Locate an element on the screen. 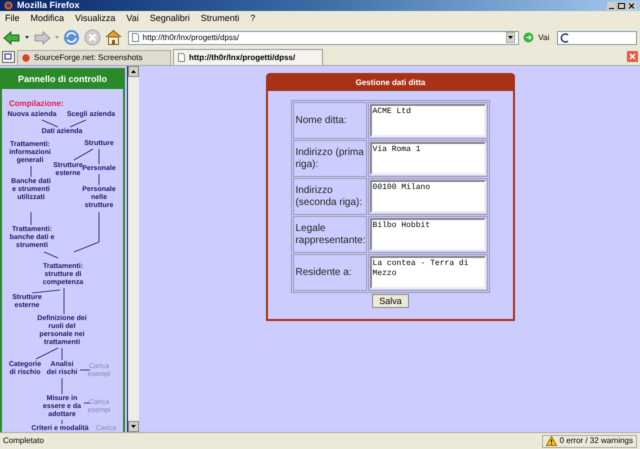 The image size is (640, 449). warnings-indicator: 0 error / 32 warnings is located at coordinates (589, 441).